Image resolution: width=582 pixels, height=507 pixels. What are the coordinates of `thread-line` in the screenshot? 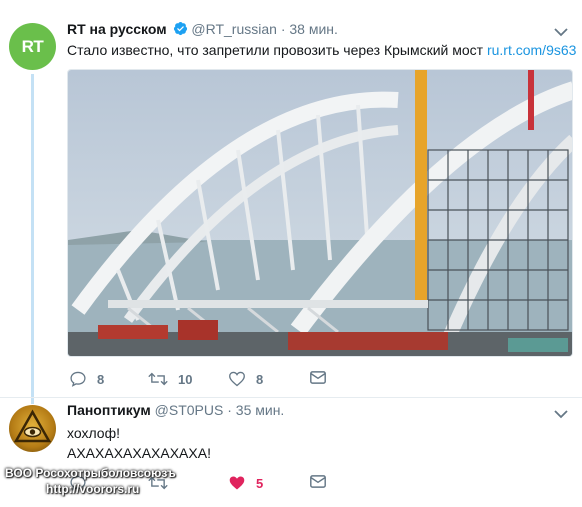 It's located at (32, 239).